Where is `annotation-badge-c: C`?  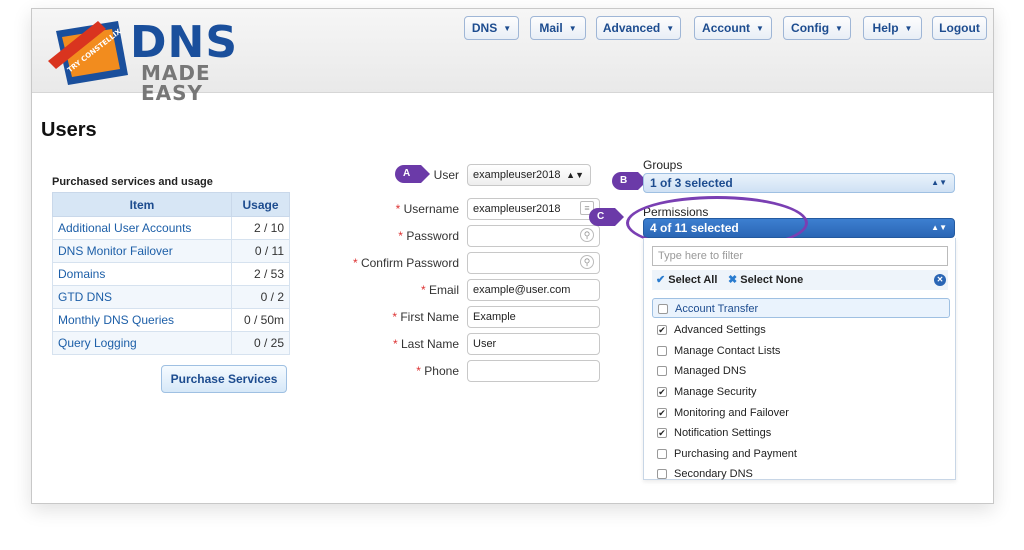
annotation-badge-c: C is located at coordinates (606, 217).